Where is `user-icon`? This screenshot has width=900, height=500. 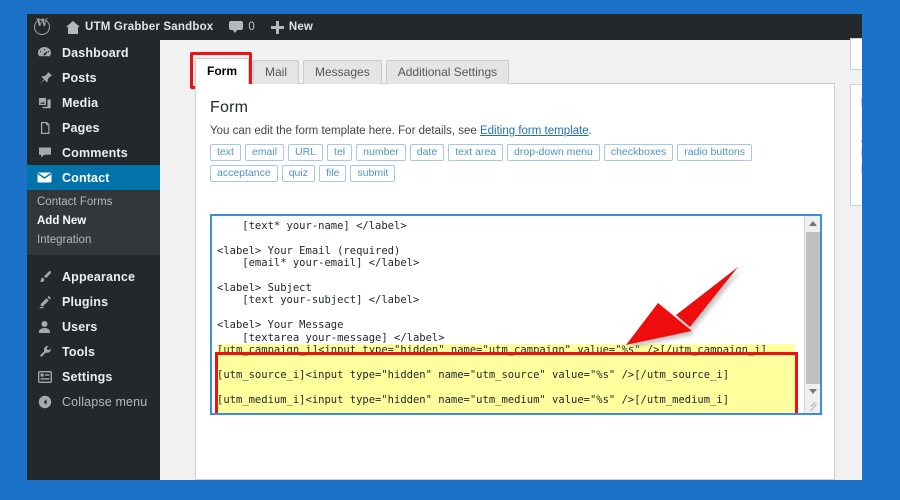
user-icon is located at coordinates (44, 326).